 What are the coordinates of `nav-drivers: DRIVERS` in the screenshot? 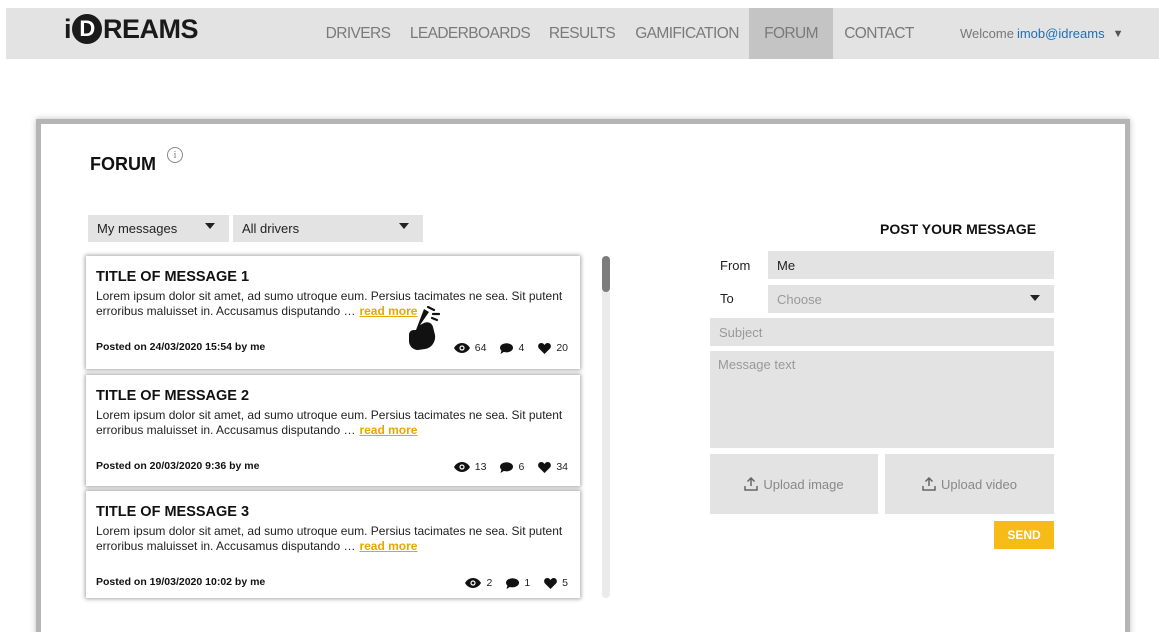 It's located at (358, 33).